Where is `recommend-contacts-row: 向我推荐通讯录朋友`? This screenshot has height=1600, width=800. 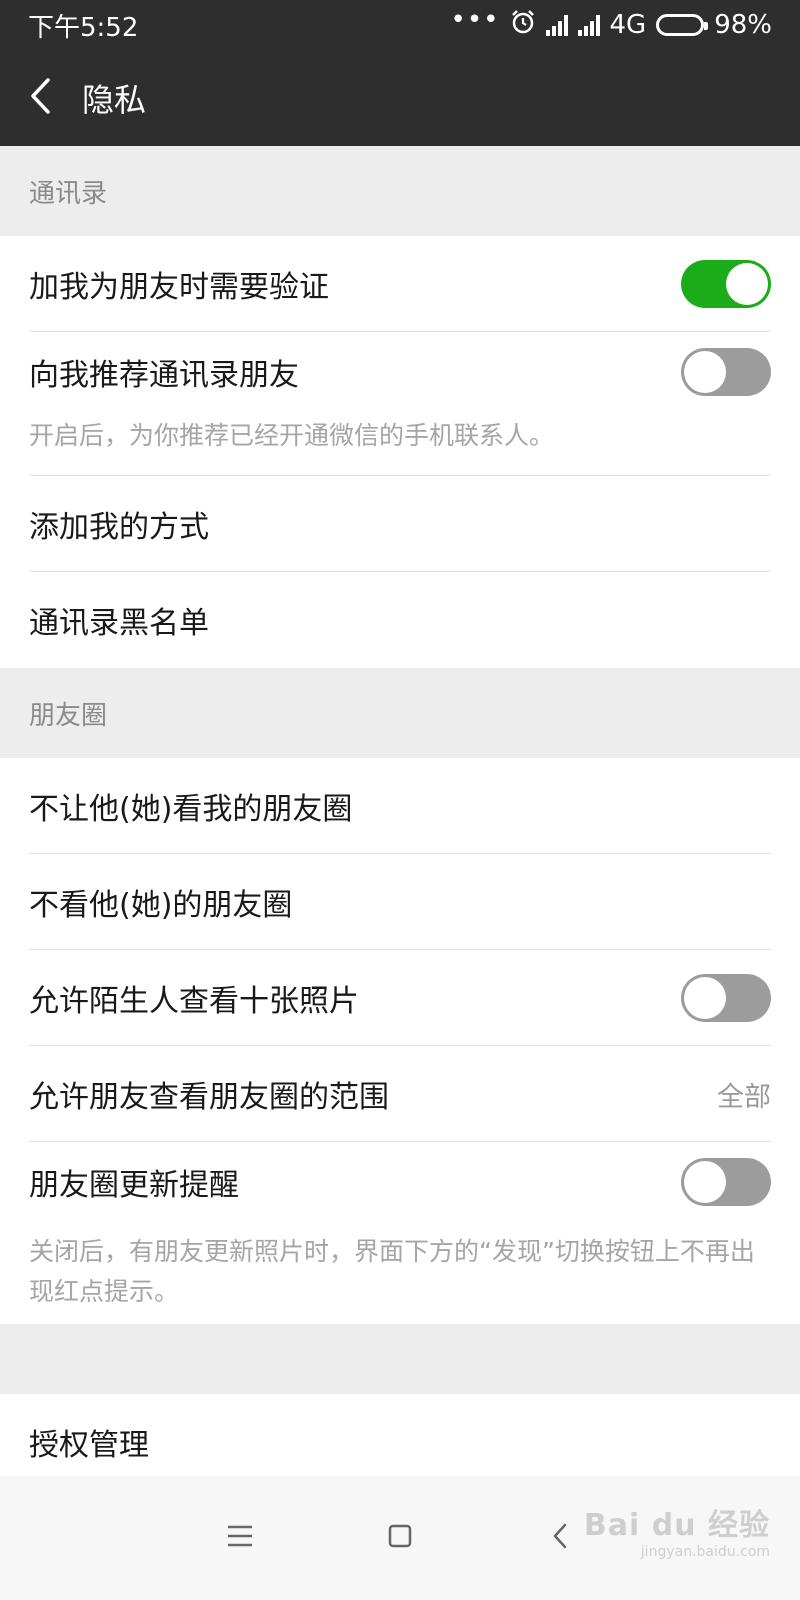 recommend-contacts-row: 向我推荐通讯录朋友 is located at coordinates (400, 372).